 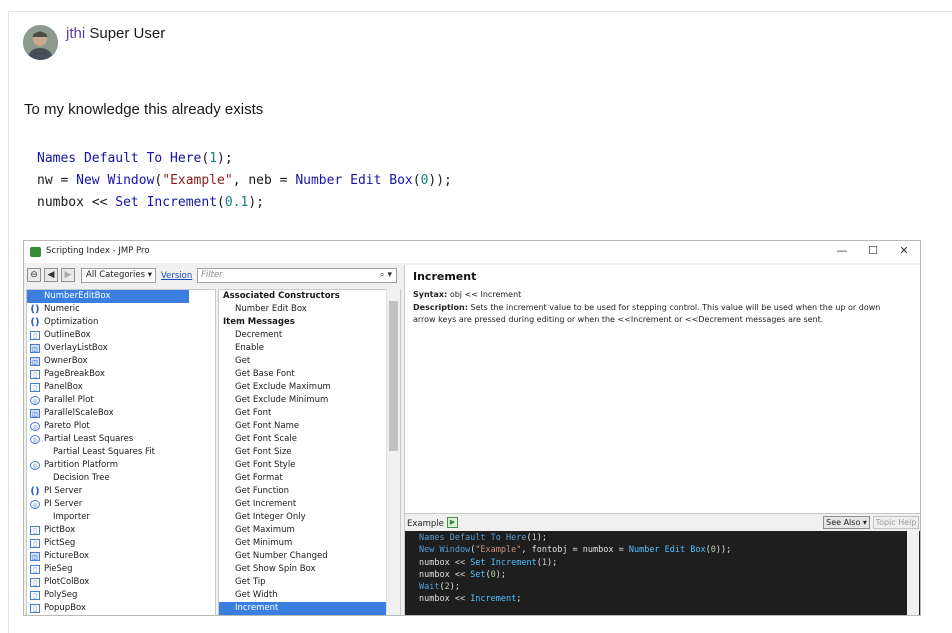 What do you see at coordinates (121, 465) in the screenshot?
I see `object-list-item: ◎ Partition Platform` at bounding box center [121, 465].